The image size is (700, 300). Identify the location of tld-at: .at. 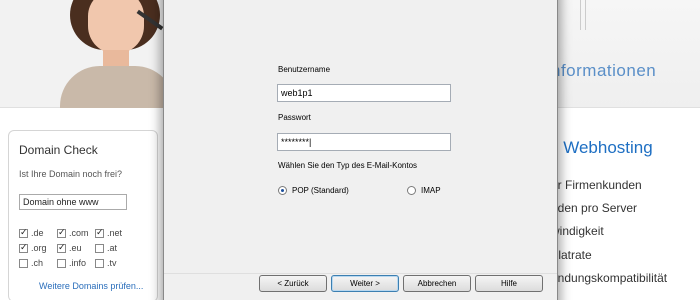
(106, 248).